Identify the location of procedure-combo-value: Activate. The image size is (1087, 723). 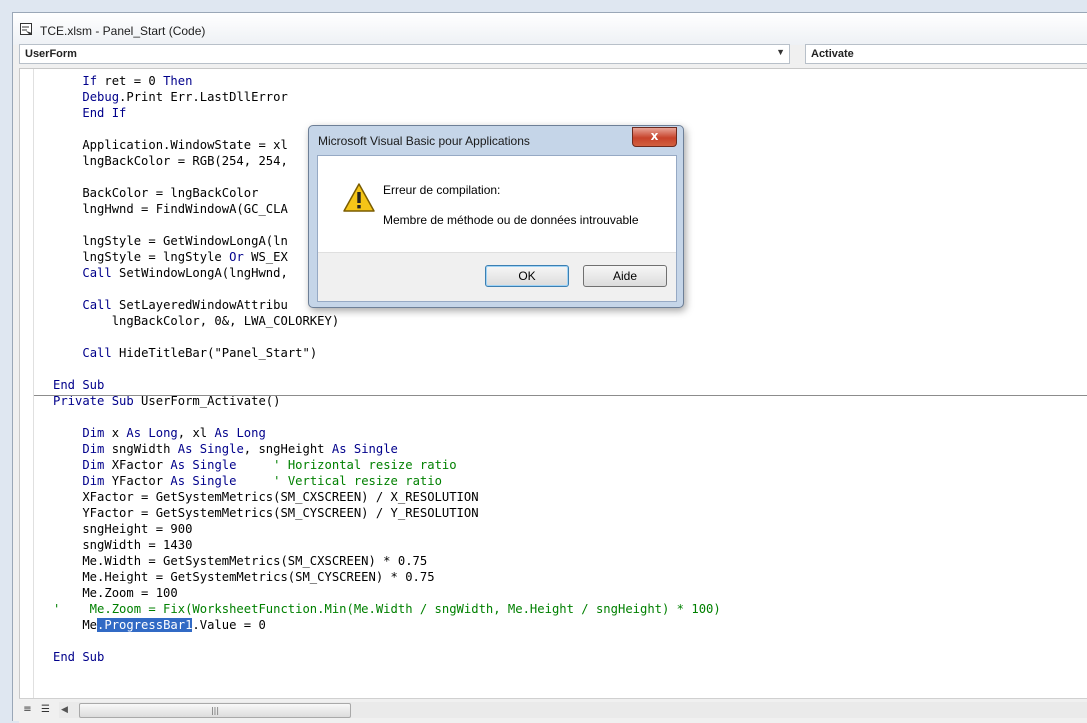
(832, 54).